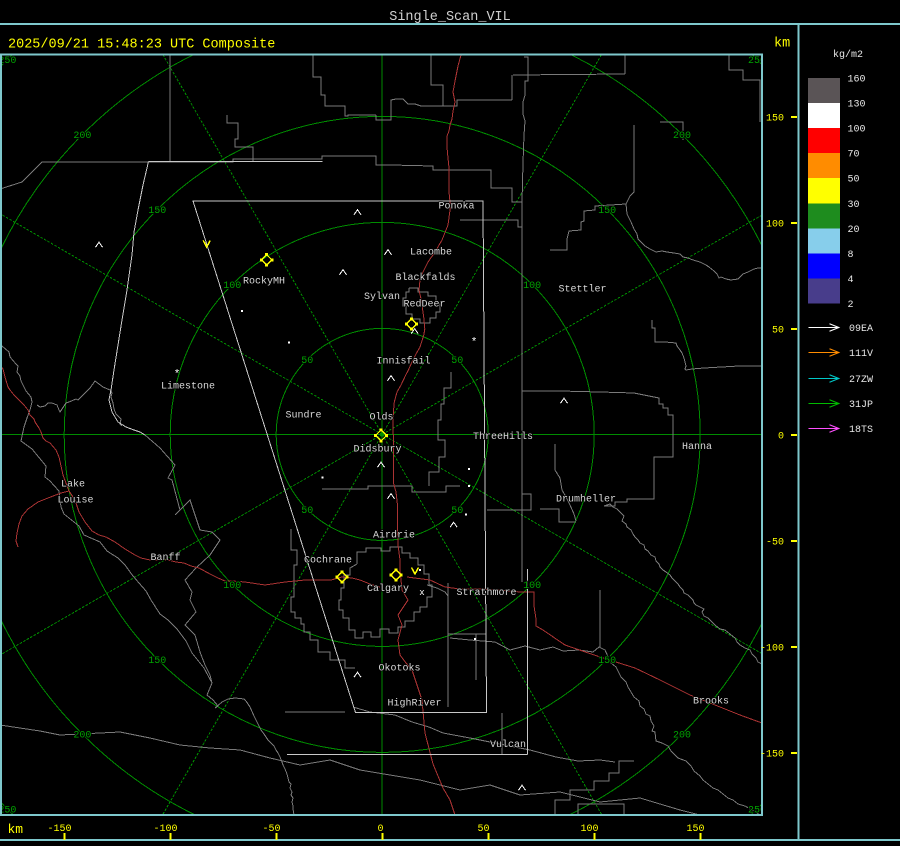  What do you see at coordinates (394, 536) in the screenshot?
I see `svg-text: Airdrie` at bounding box center [394, 536].